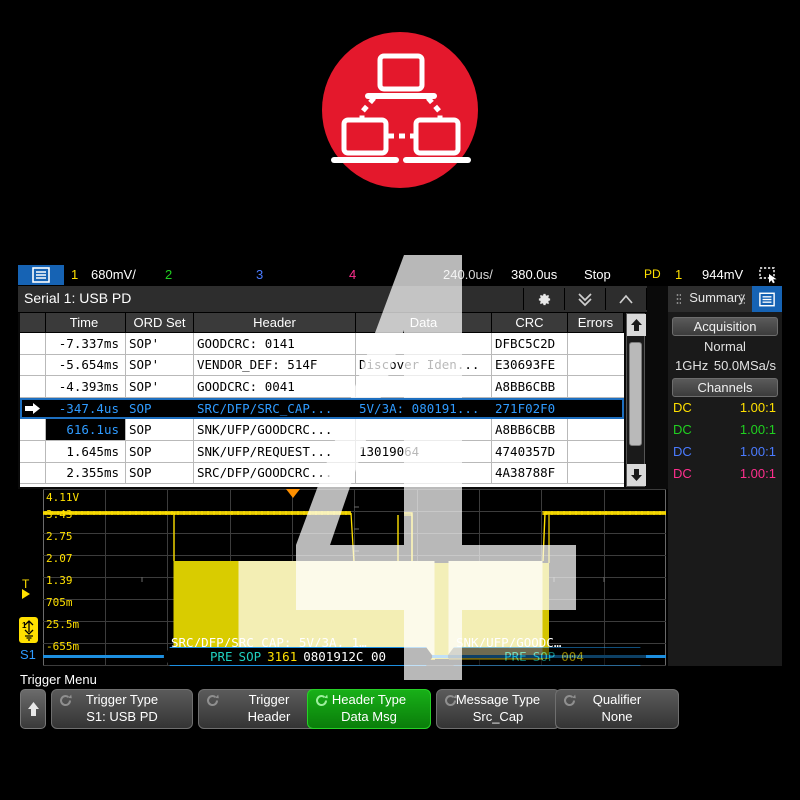 The height and width of the screenshot is (800, 800). Describe the element at coordinates (722, 274) in the screenshot. I see `trigger-level: 944mV` at that location.